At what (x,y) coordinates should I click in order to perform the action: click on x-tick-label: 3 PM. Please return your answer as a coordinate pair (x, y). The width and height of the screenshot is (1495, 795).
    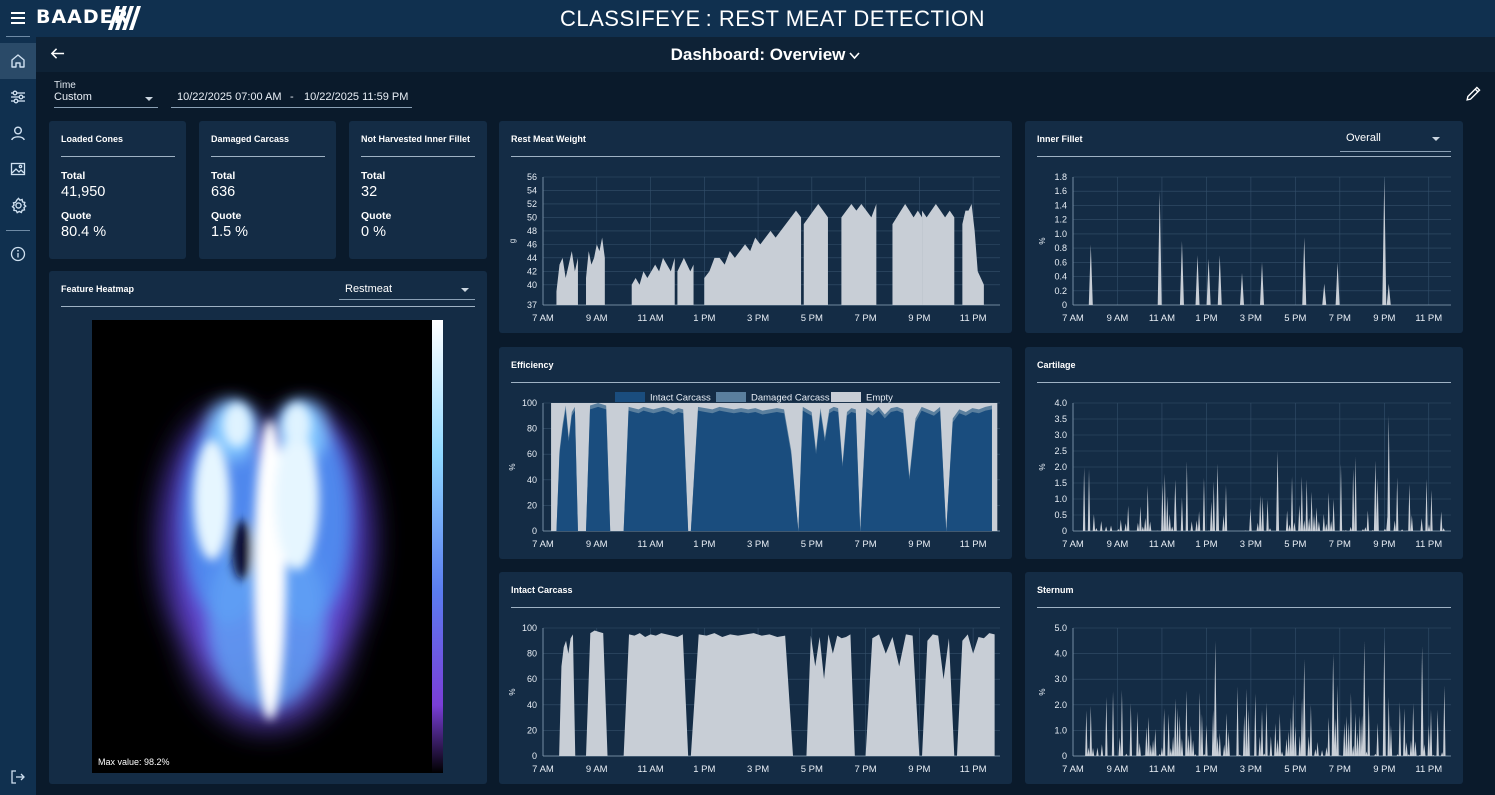
    Looking at the image, I should click on (758, 318).